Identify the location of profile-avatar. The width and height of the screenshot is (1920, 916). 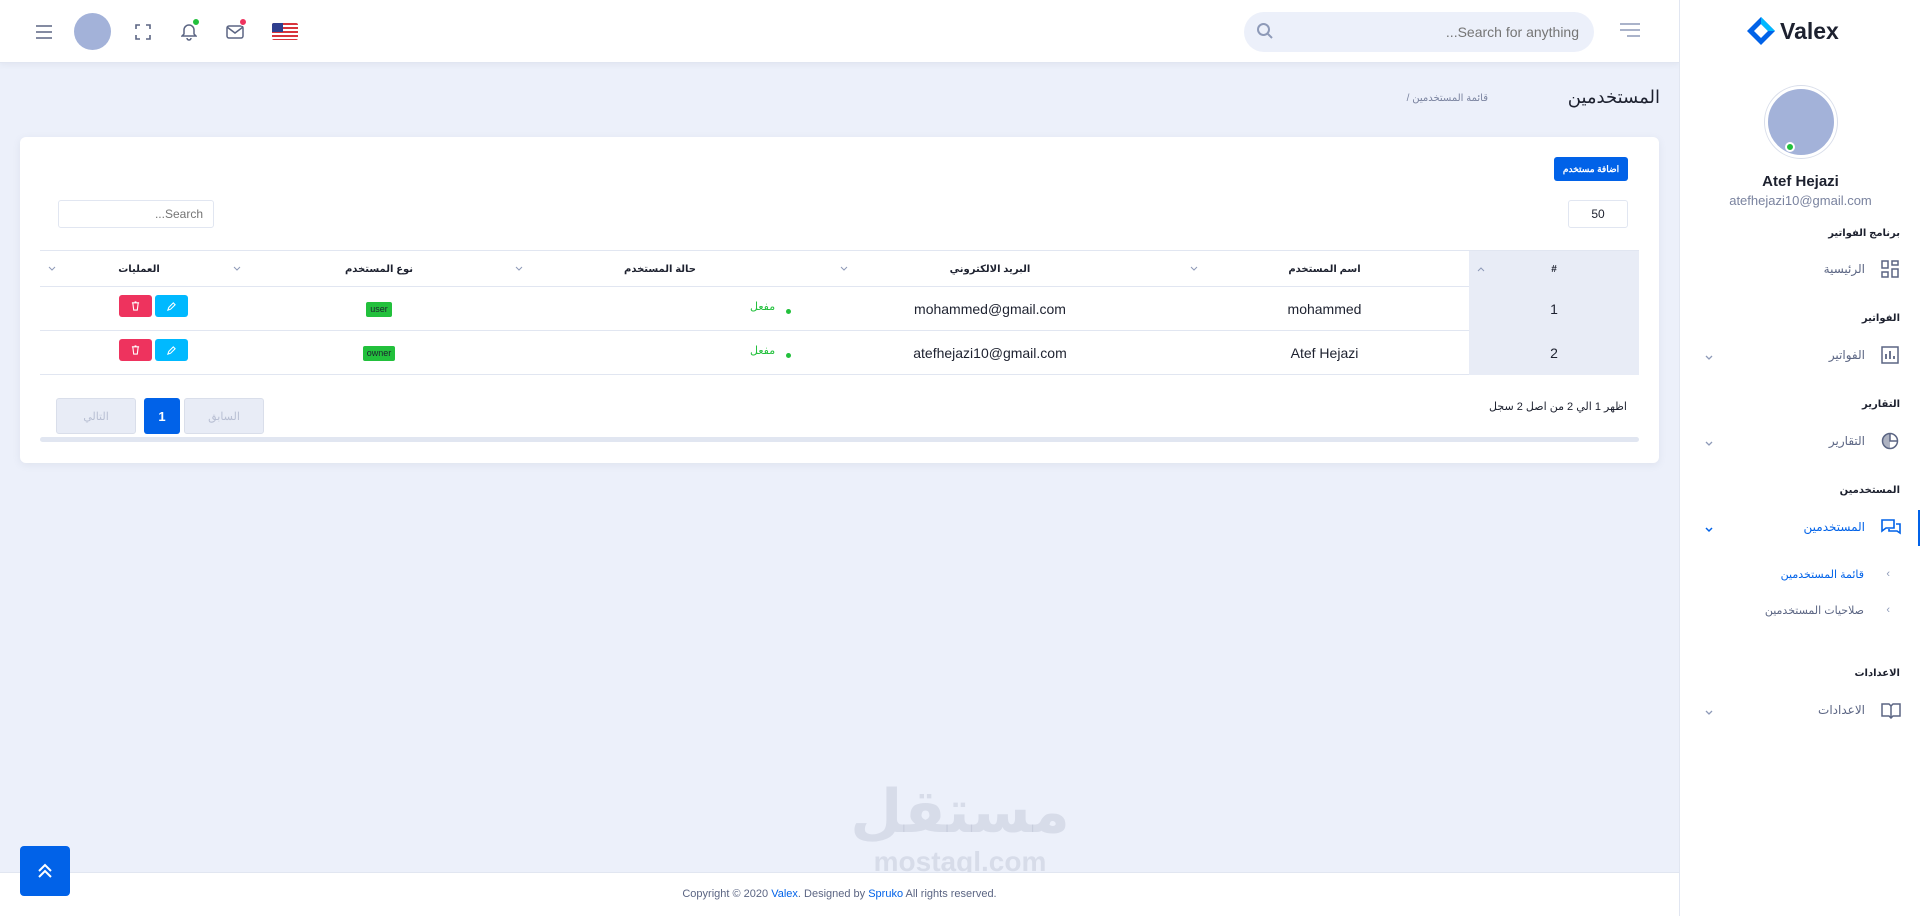
(1801, 122).